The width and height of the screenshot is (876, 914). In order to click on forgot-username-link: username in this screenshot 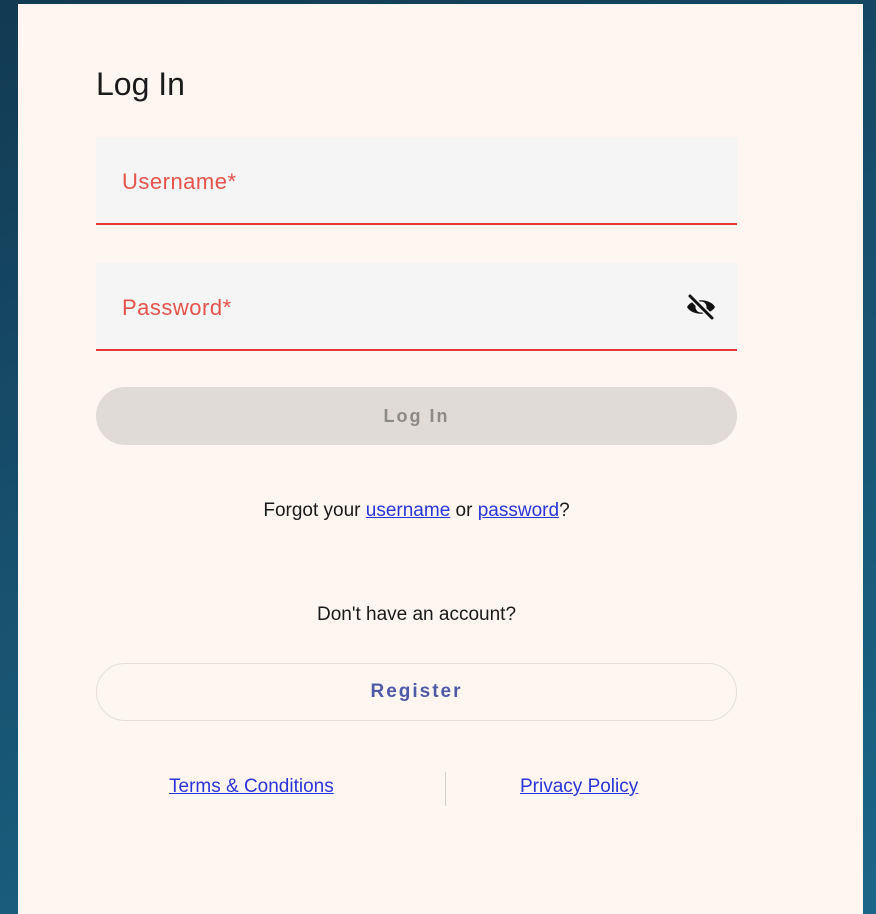, I will do `click(408, 510)`.